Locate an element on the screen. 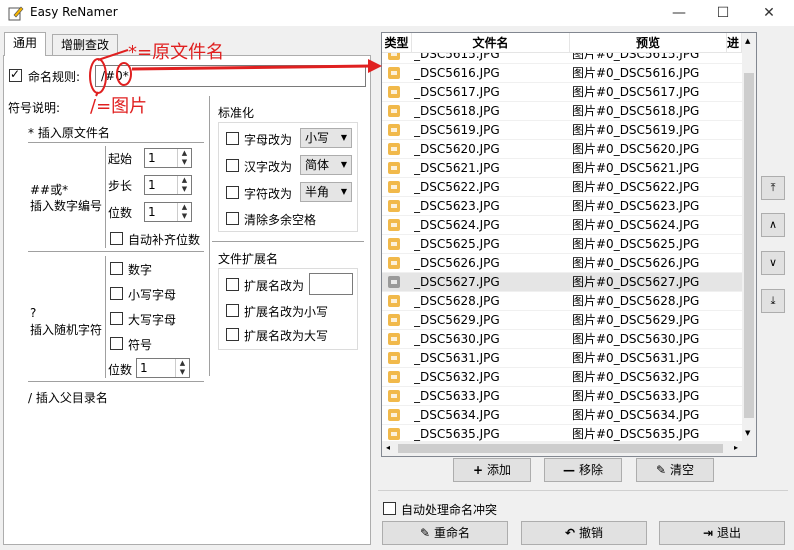  scroll-left-icon: ◂ is located at coordinates (388, 447).